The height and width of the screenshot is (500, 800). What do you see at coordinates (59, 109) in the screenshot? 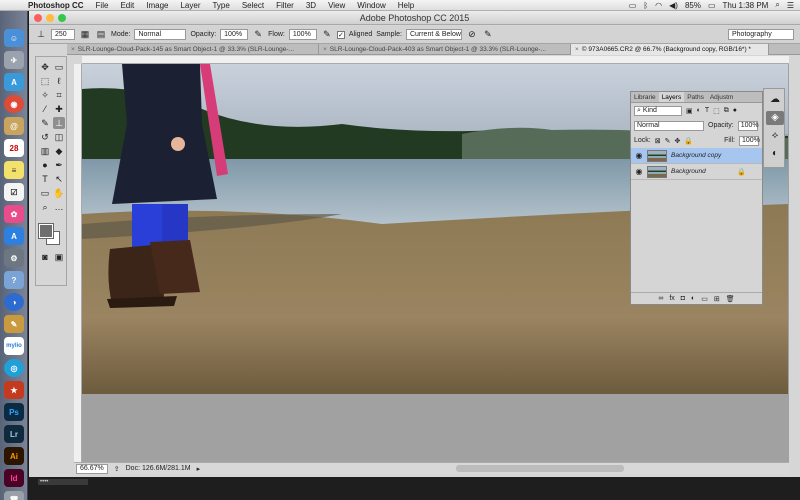
I see `healing-brush-tool-icon: ✚` at bounding box center [59, 109].